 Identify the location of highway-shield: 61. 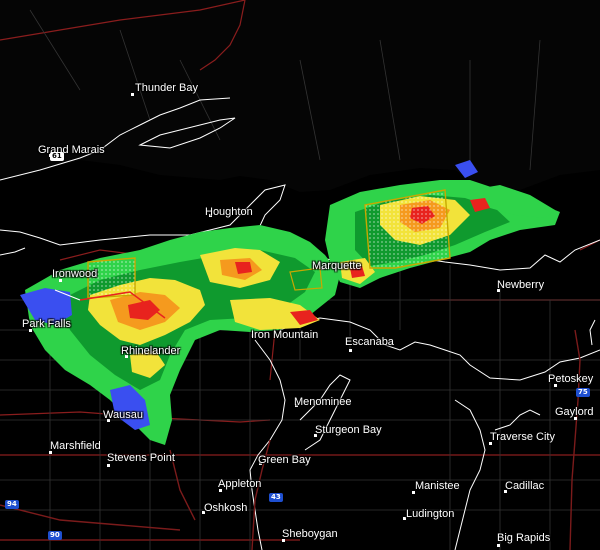
(57, 156).